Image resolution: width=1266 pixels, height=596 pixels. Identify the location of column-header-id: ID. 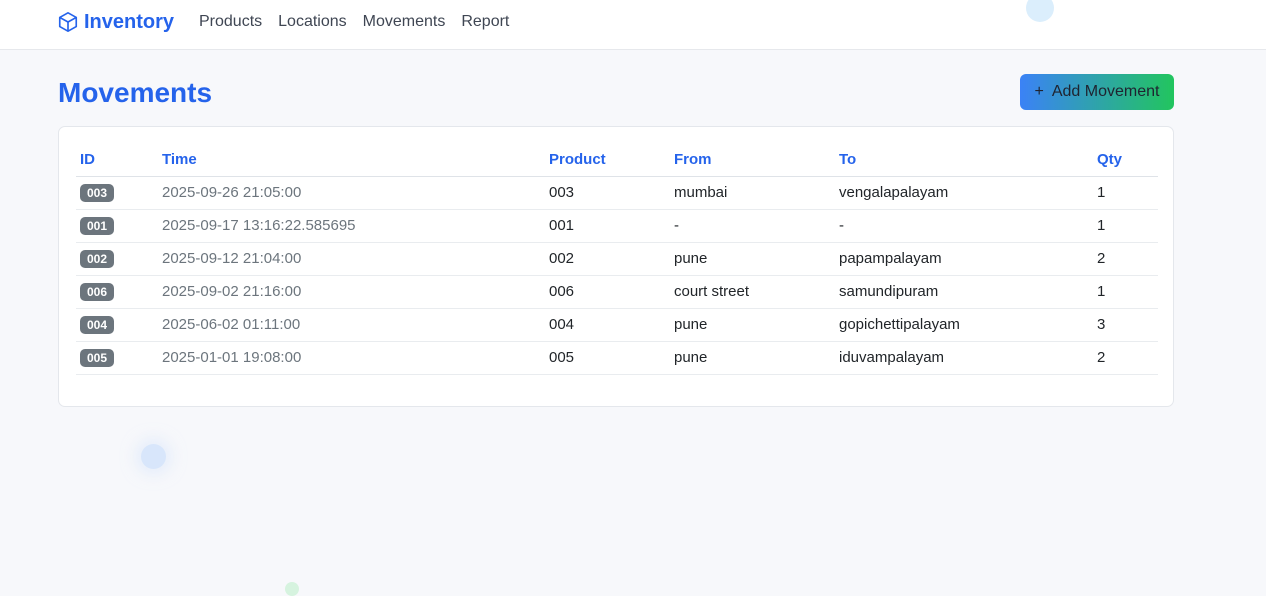
(117, 160).